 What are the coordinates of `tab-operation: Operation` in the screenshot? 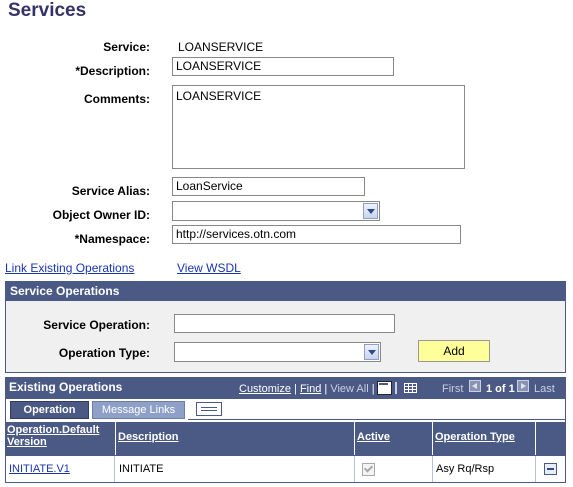 It's located at (49, 410).